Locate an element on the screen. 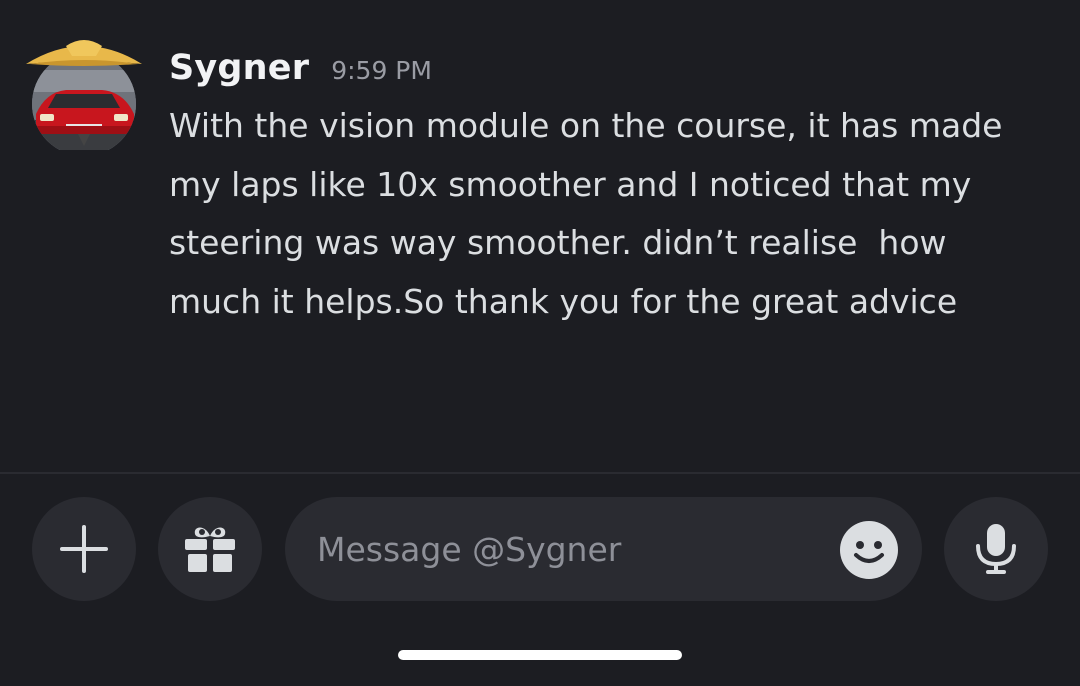 This screenshot has height=686, width=1080. message-header: Sygner 9:59 PM is located at coordinates (300, 71).